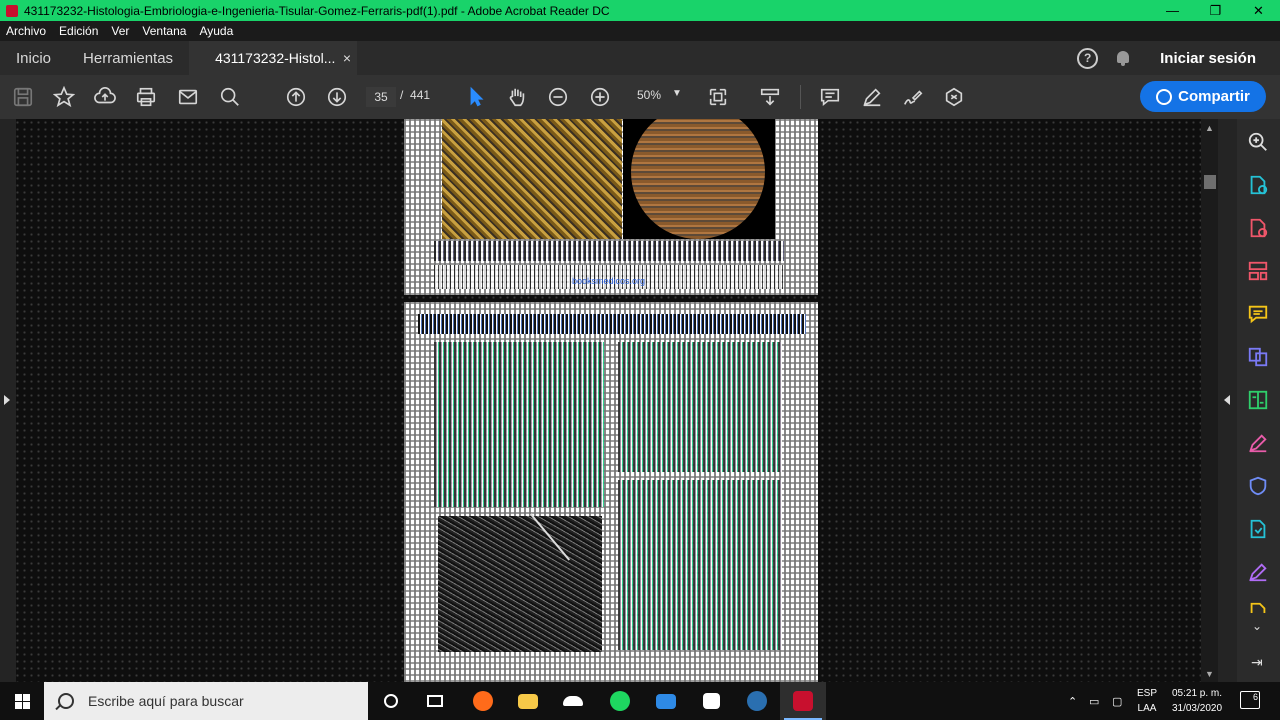 This screenshot has width=1280, height=720. What do you see at coordinates (666, 701) in the screenshot?
I see `mail-icon` at bounding box center [666, 701].